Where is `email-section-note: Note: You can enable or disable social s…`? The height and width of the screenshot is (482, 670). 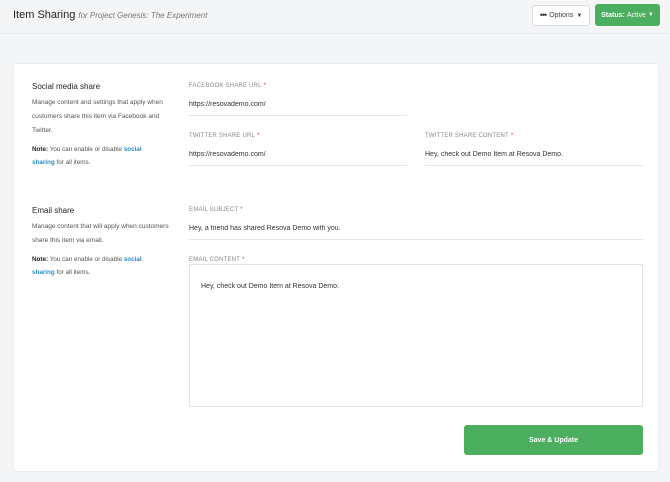 email-section-note: Note: You can enable or disable social s… is located at coordinates (97, 266).